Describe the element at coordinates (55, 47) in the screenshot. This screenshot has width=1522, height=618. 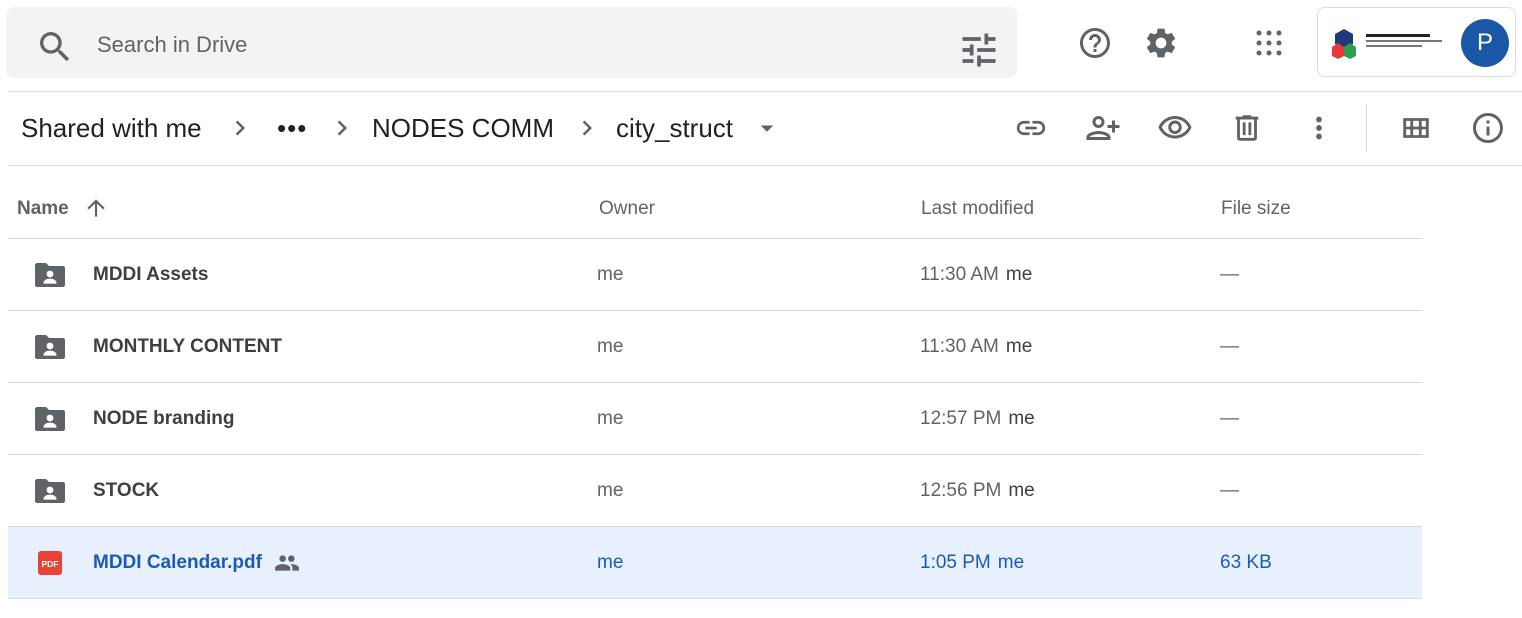
I see `search-icon` at that location.